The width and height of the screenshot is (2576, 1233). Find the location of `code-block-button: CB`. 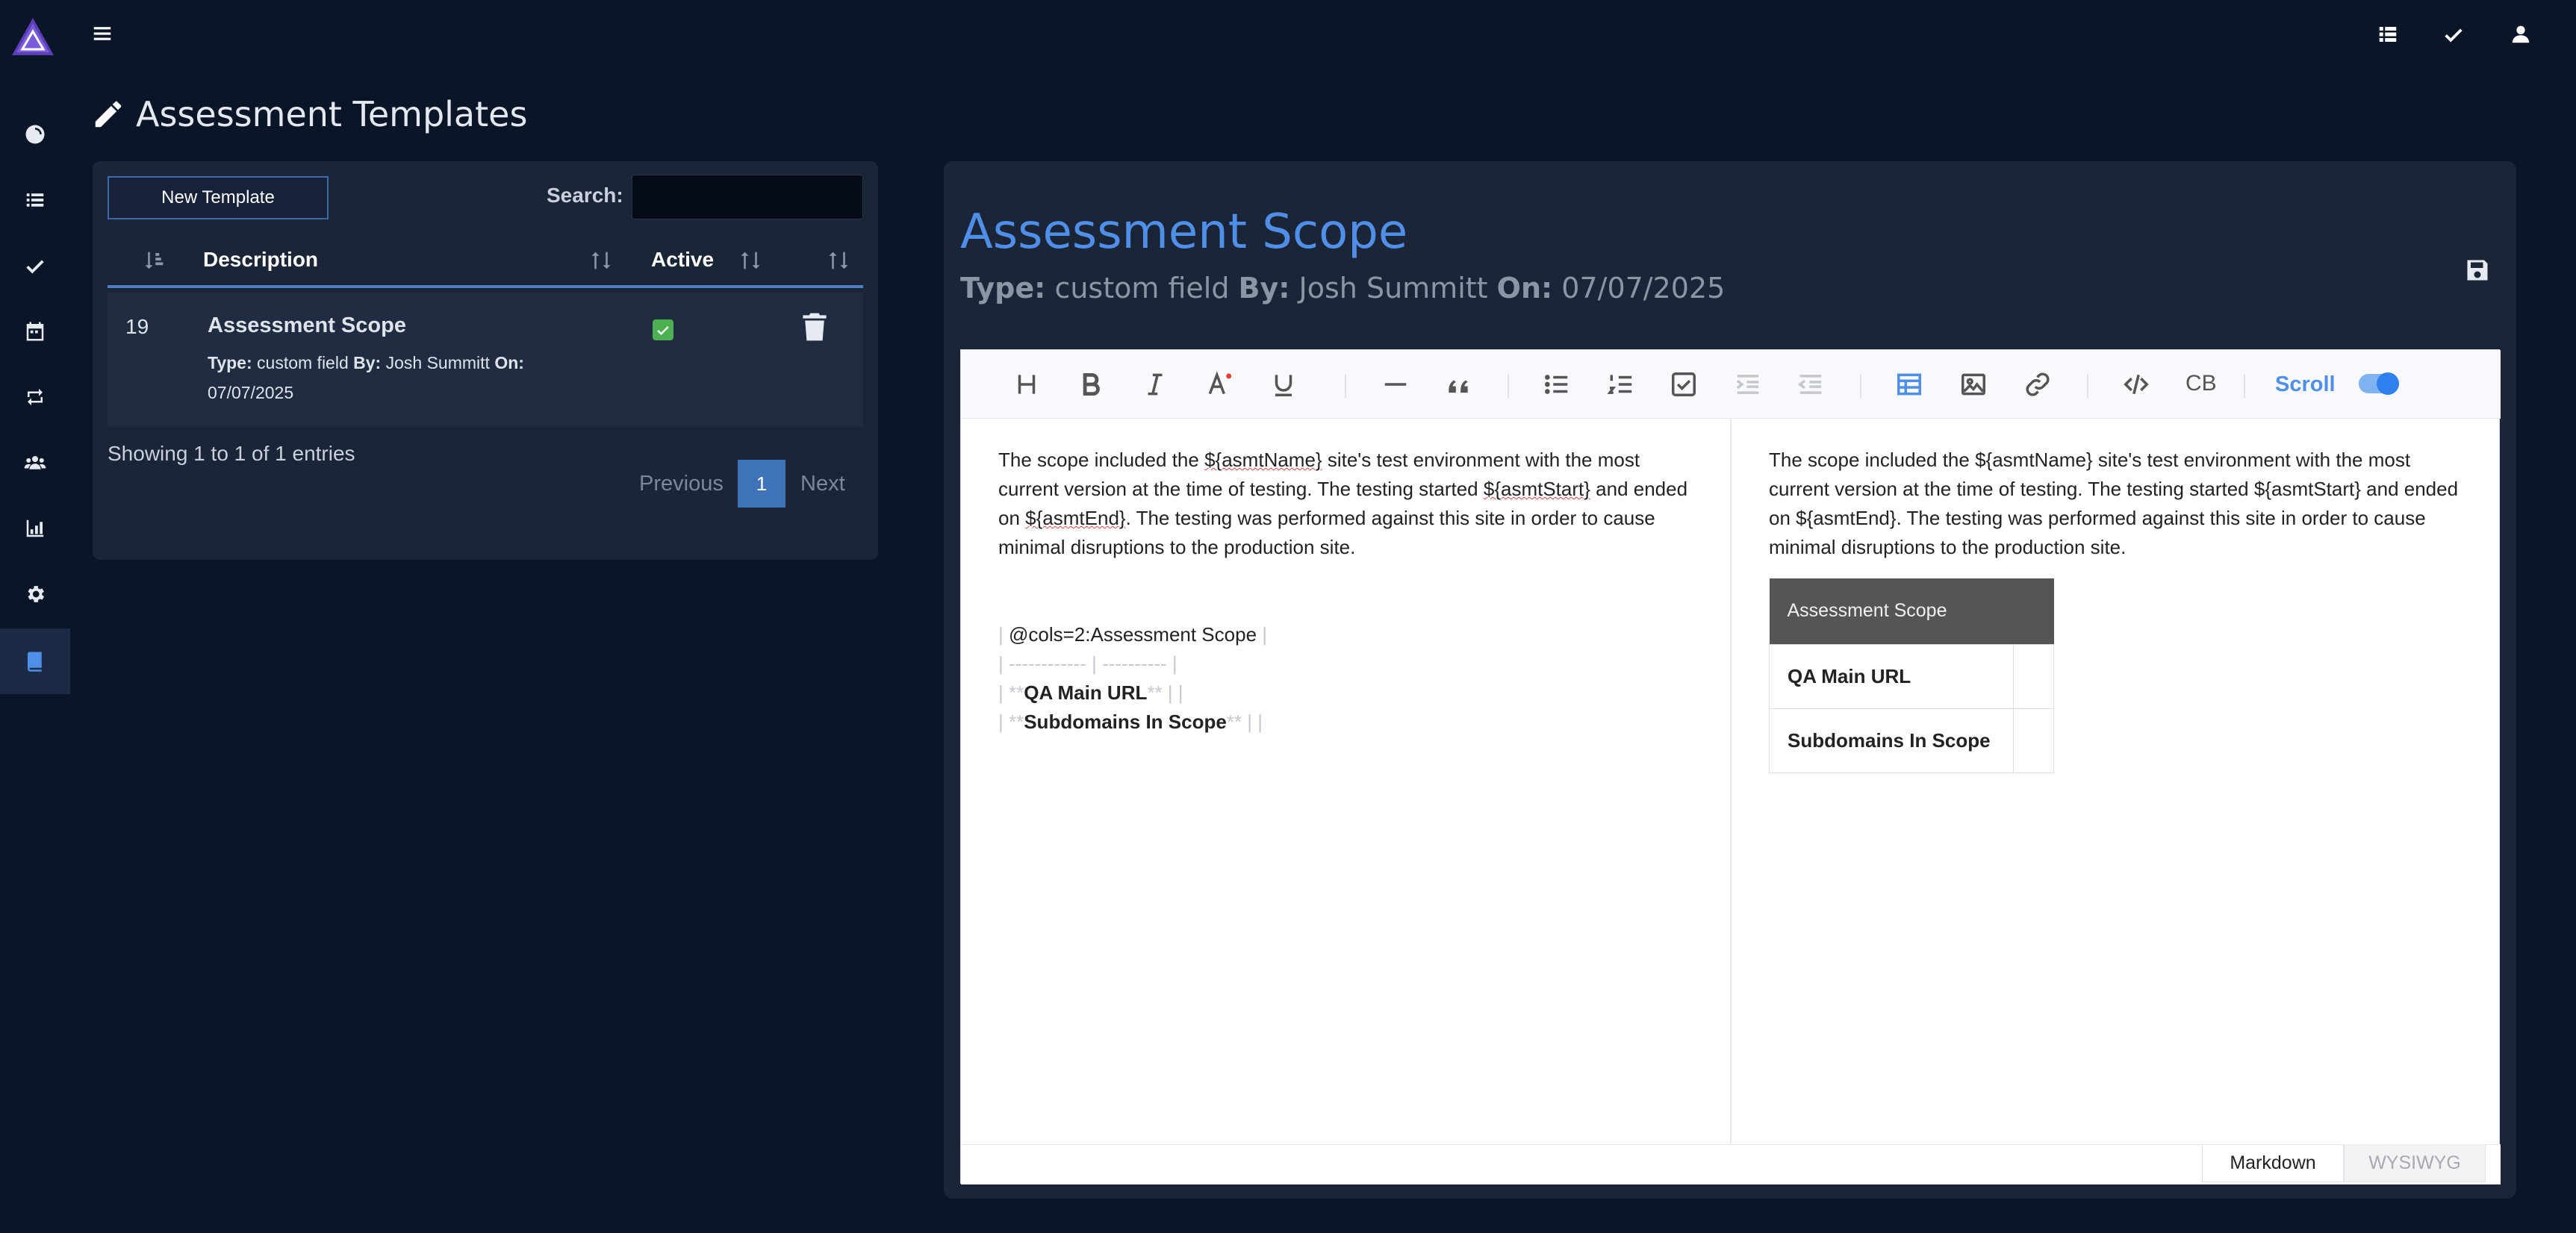

code-block-button: CB is located at coordinates (2201, 383).